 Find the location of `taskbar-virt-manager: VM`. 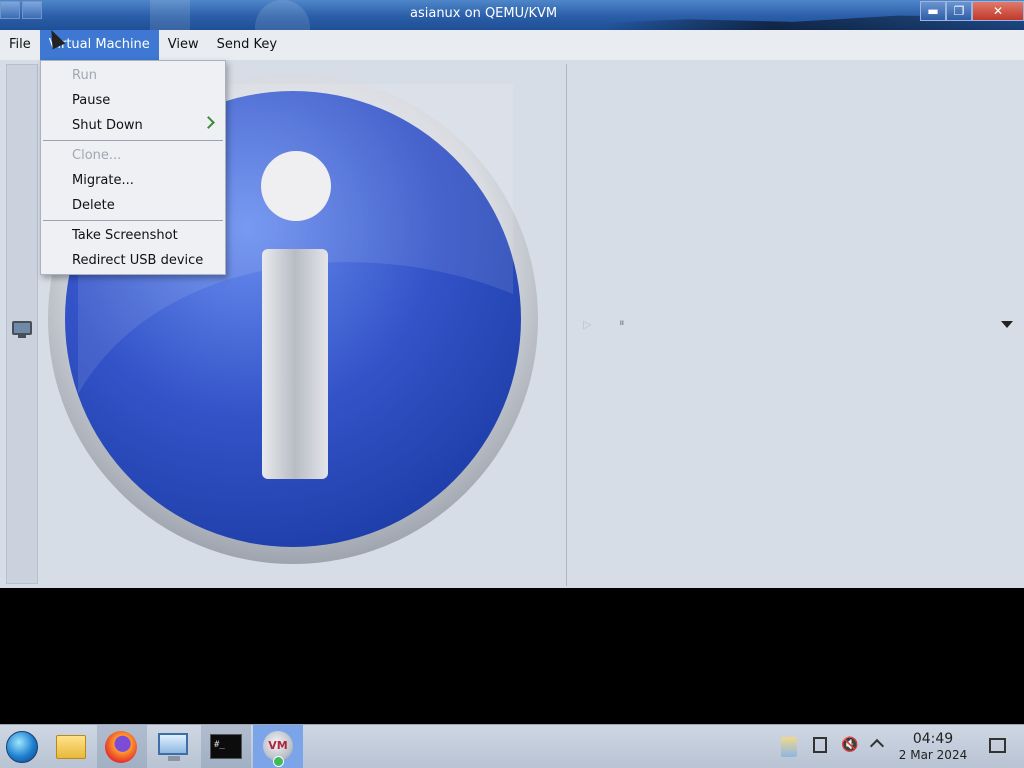

taskbar-virt-manager: VM is located at coordinates (278, 746).